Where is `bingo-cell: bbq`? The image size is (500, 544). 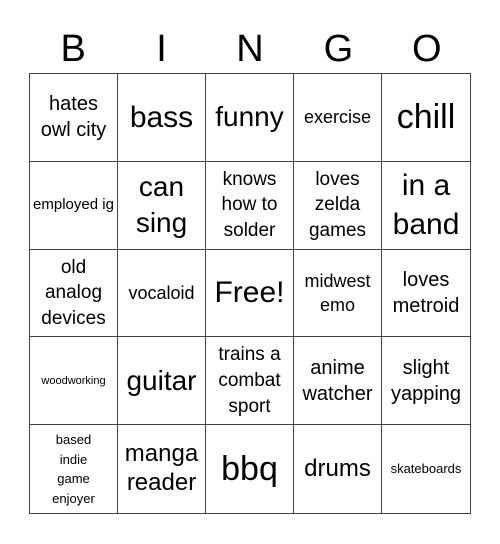 bingo-cell: bbq is located at coordinates (250, 469).